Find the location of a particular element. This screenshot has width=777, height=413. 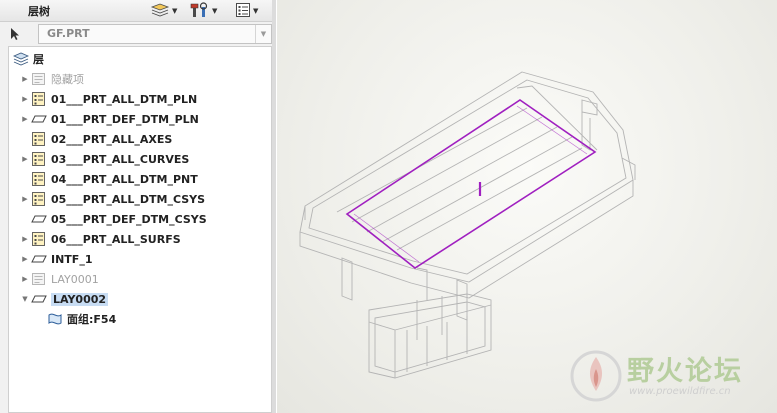

watermark-logo-icon is located at coordinates (596, 376).